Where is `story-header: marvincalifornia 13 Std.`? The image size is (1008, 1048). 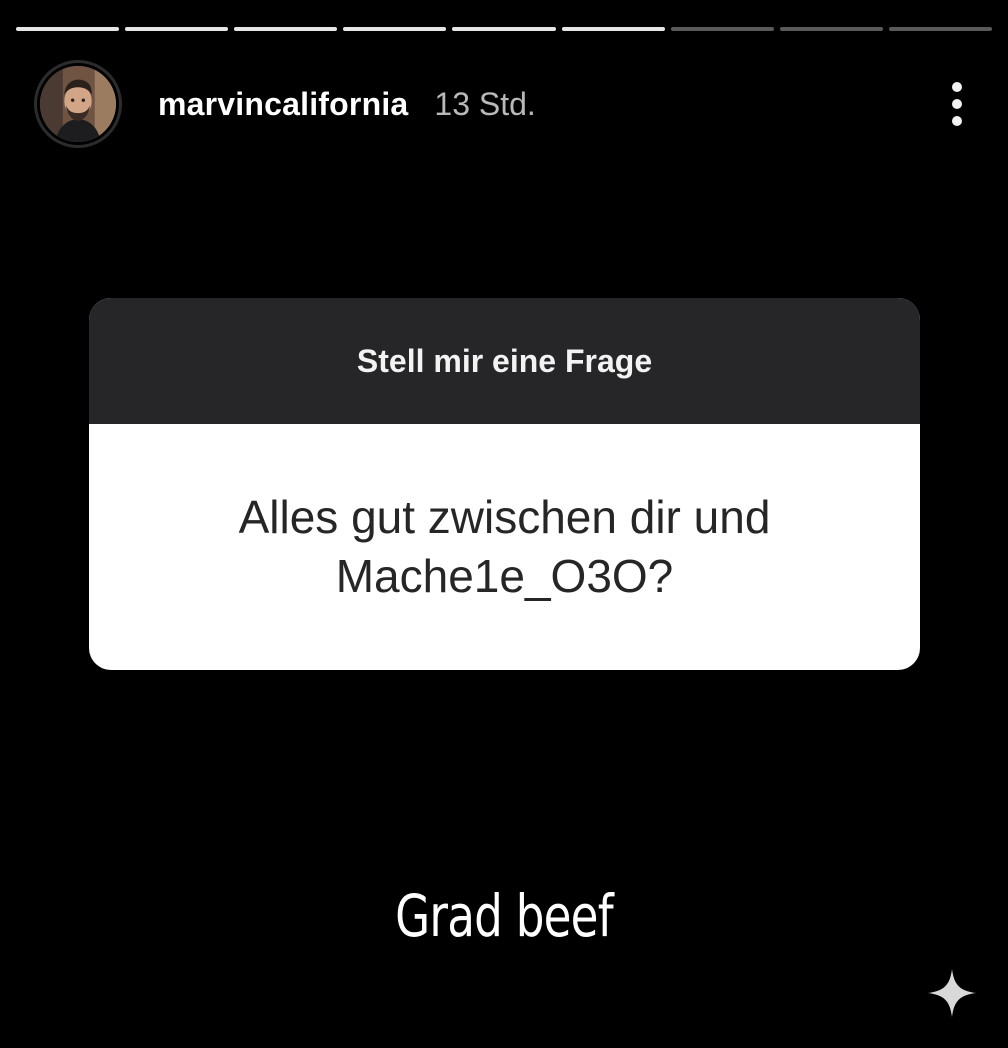
story-header: marvincalifornia 13 Std. is located at coordinates (504, 104).